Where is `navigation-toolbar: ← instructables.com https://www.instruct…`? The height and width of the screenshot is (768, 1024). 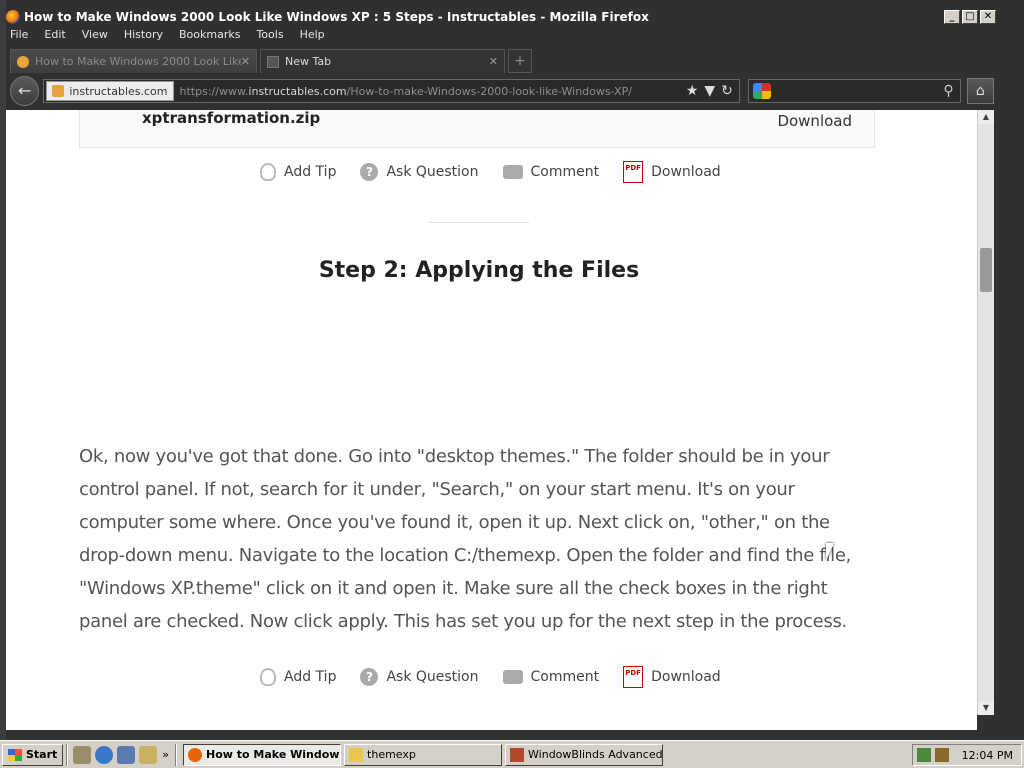 navigation-toolbar: ← instructables.com https://www.instruct… is located at coordinates (502, 91).